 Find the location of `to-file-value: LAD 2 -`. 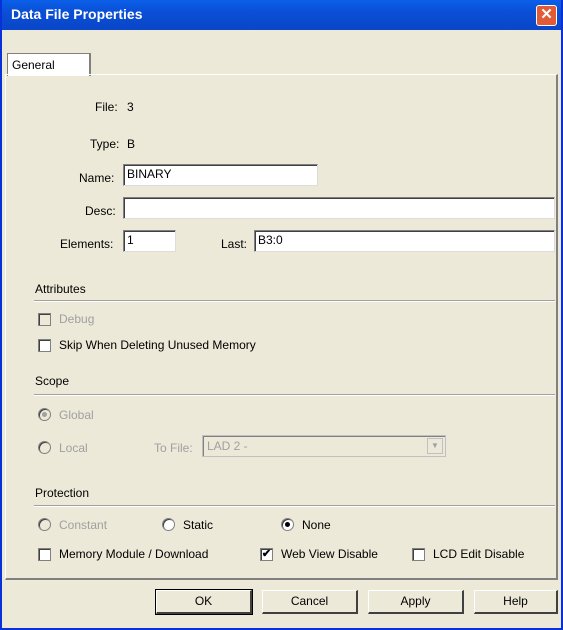

to-file-value: LAD 2 - is located at coordinates (227, 446).